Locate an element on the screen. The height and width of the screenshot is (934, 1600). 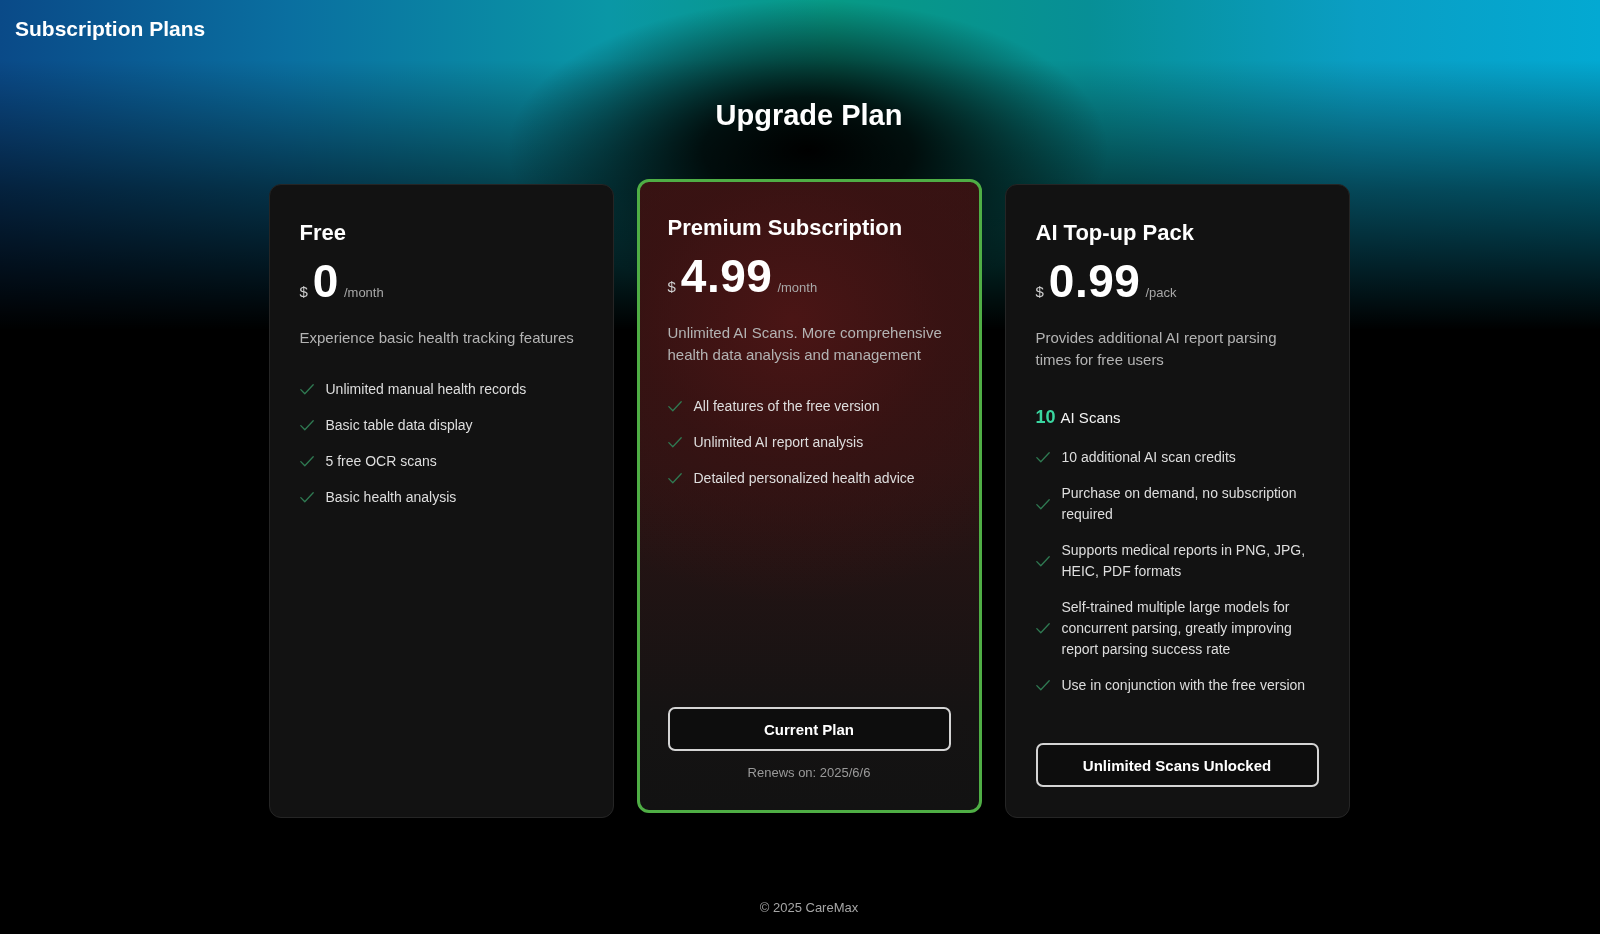
credit-count: 10 is located at coordinates (1045, 417).